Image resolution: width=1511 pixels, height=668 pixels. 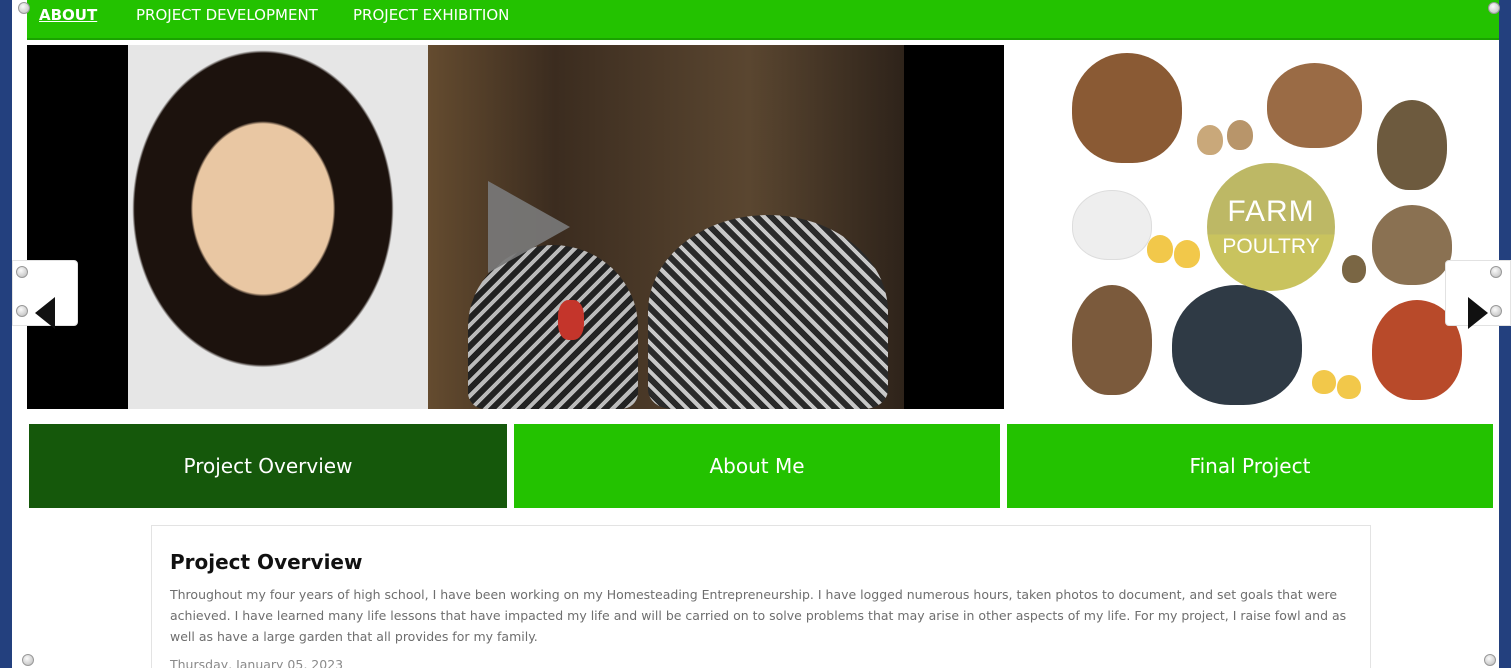 What do you see at coordinates (257, 662) in the screenshot?
I see `overview-date: Thursday, January 05, 2023` at bounding box center [257, 662].